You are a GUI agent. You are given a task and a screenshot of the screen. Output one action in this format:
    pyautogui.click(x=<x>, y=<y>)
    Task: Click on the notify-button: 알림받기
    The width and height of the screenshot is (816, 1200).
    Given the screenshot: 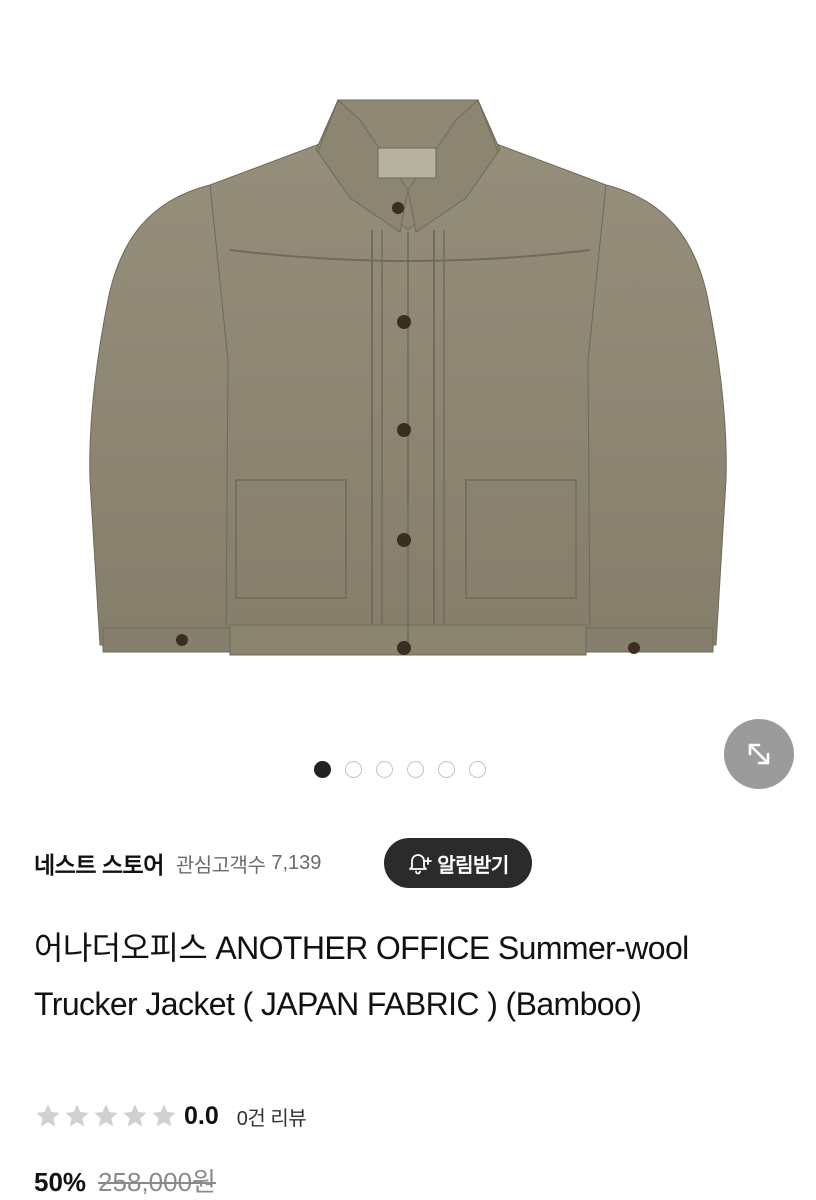 What is the action you would take?
    pyautogui.click(x=458, y=863)
    